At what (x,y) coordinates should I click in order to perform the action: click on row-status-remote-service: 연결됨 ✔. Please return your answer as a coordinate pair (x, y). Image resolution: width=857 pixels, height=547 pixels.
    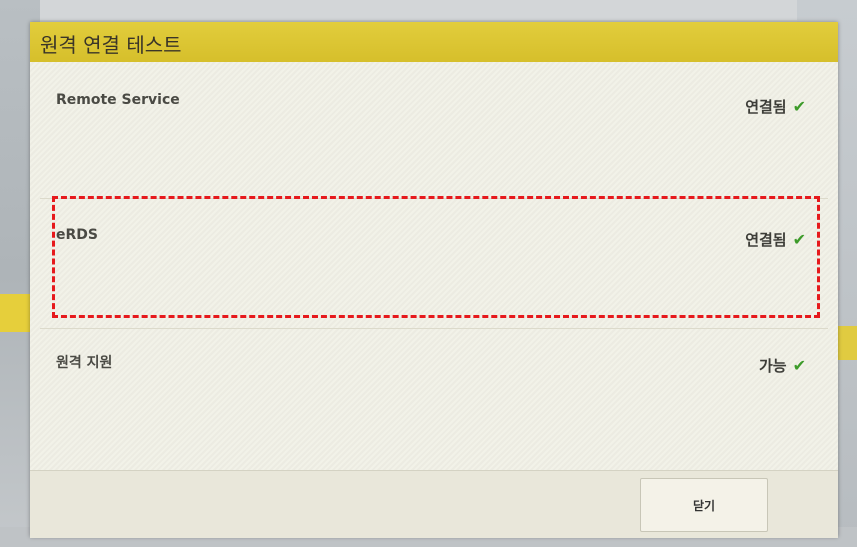
    Looking at the image, I should click on (775, 106).